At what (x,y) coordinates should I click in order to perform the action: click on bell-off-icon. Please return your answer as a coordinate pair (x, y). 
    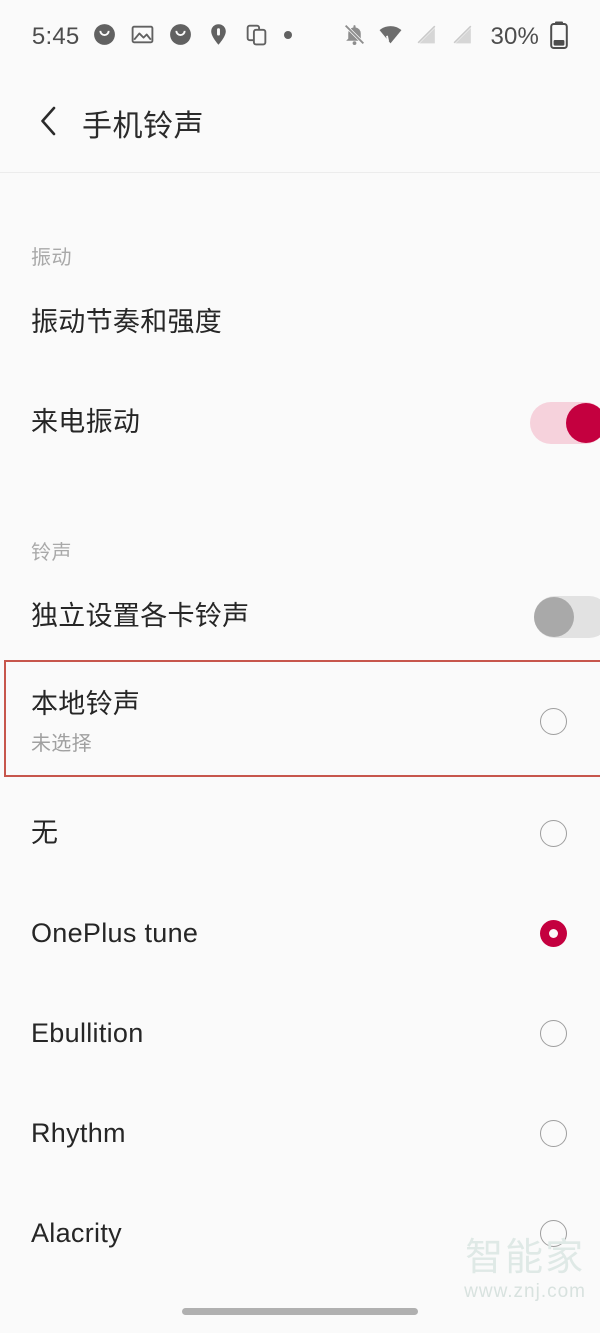
    Looking at the image, I should click on (354, 37).